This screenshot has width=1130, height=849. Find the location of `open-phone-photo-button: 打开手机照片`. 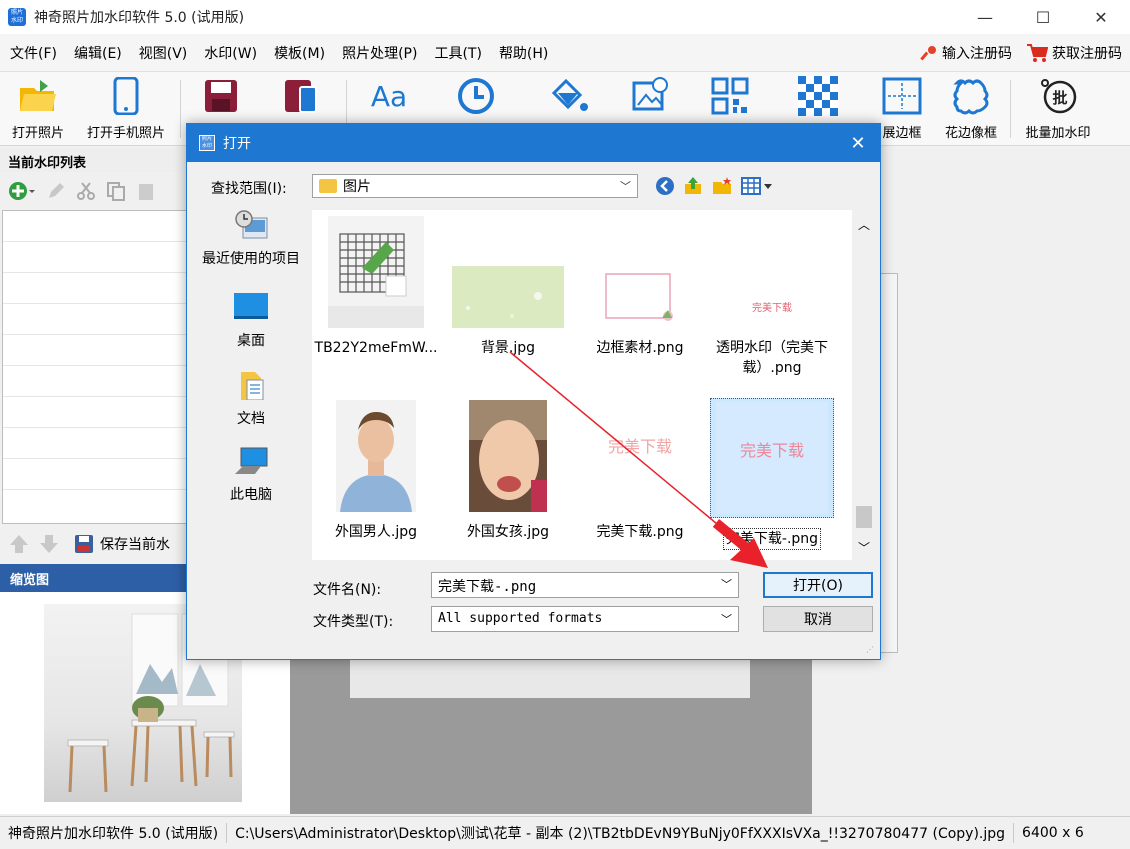

open-phone-photo-button: 打开手机照片 is located at coordinates (126, 109).